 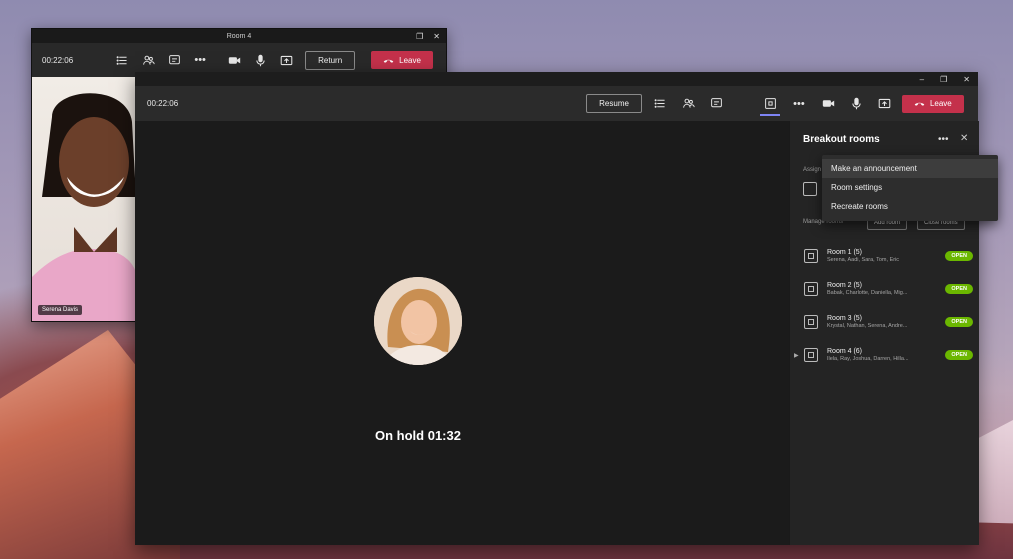 I want to click on assign-label: Assign, so click(x=812, y=170).